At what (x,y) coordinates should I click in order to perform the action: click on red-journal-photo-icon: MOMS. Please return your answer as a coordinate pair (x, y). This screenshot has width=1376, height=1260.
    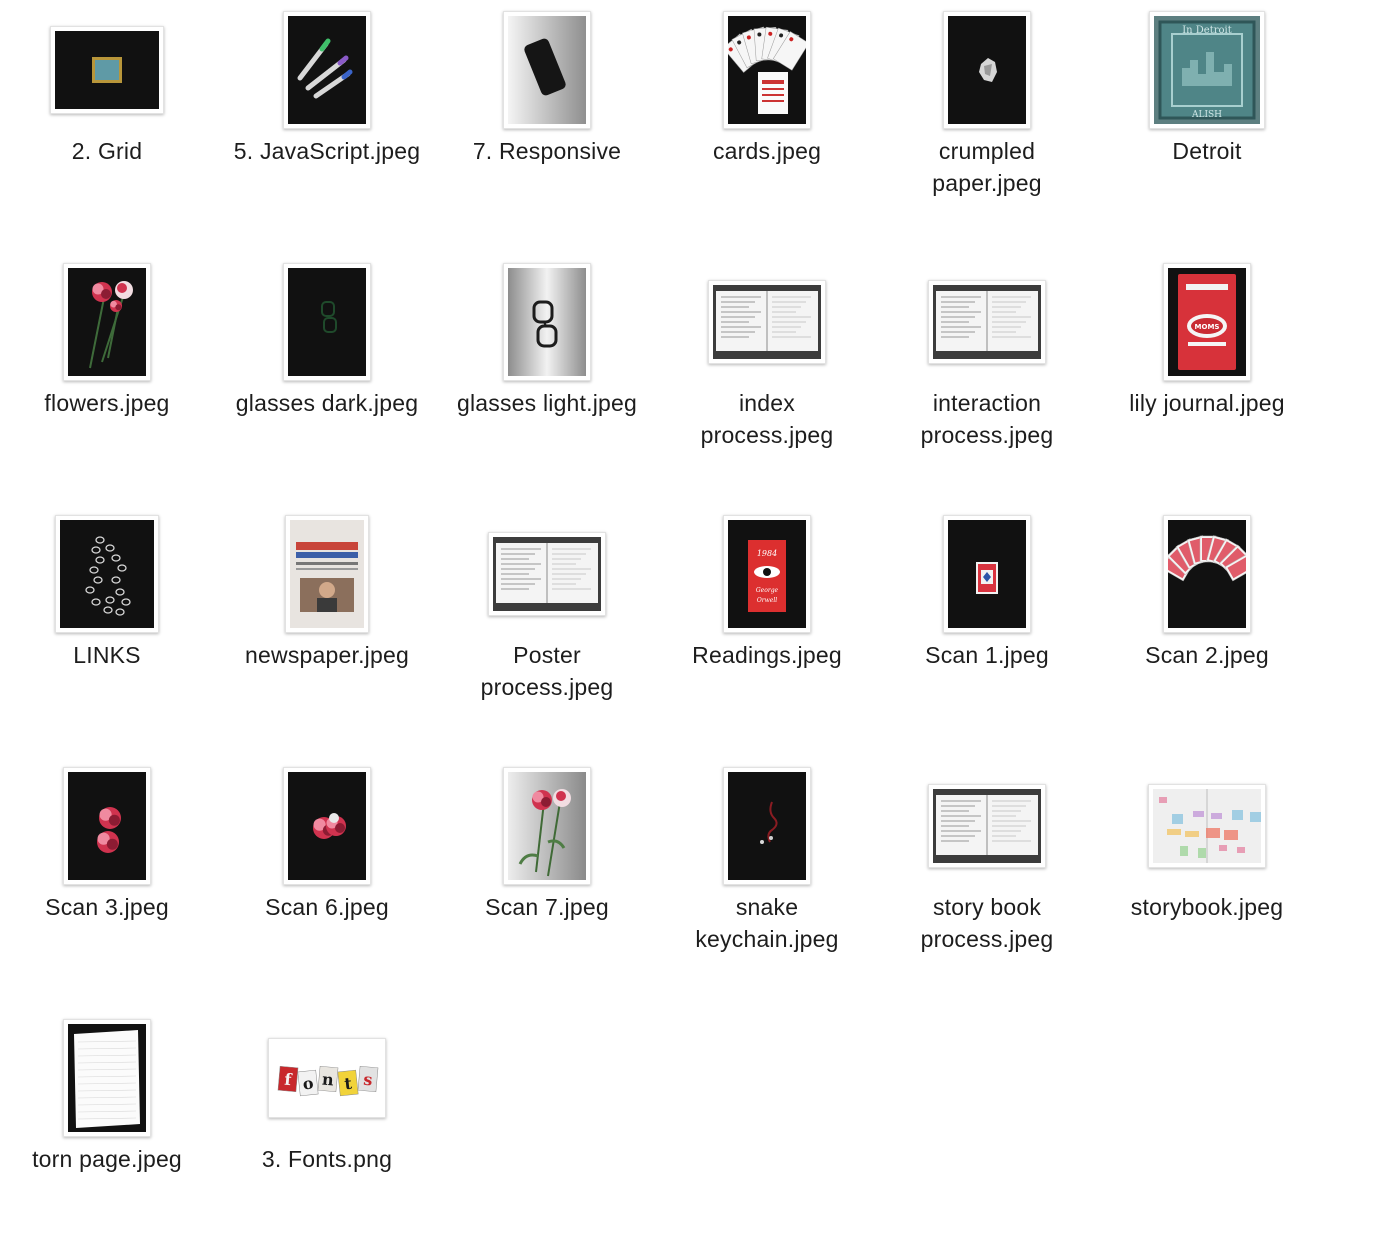
    Looking at the image, I should click on (1207, 322).